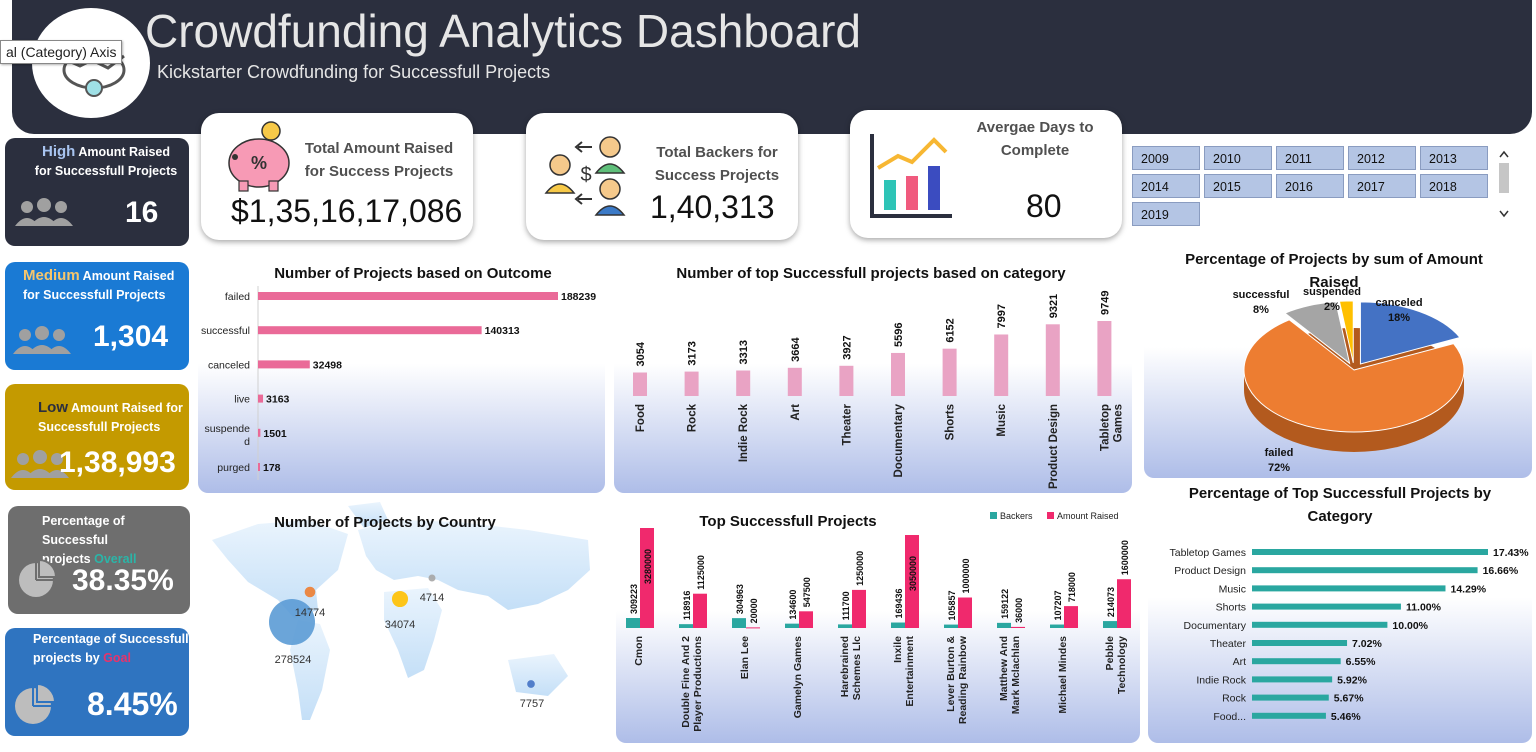 The height and width of the screenshot is (752, 1536). Describe the element at coordinates (1352, 680) in the screenshot. I see `percentage-value-label: 5.92%` at that location.